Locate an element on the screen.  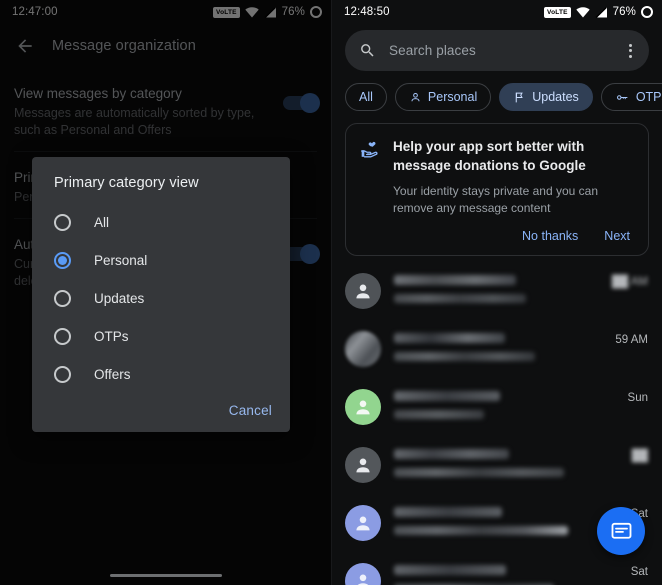
volte-badge: VoLTE is located at coordinates (557, 12).